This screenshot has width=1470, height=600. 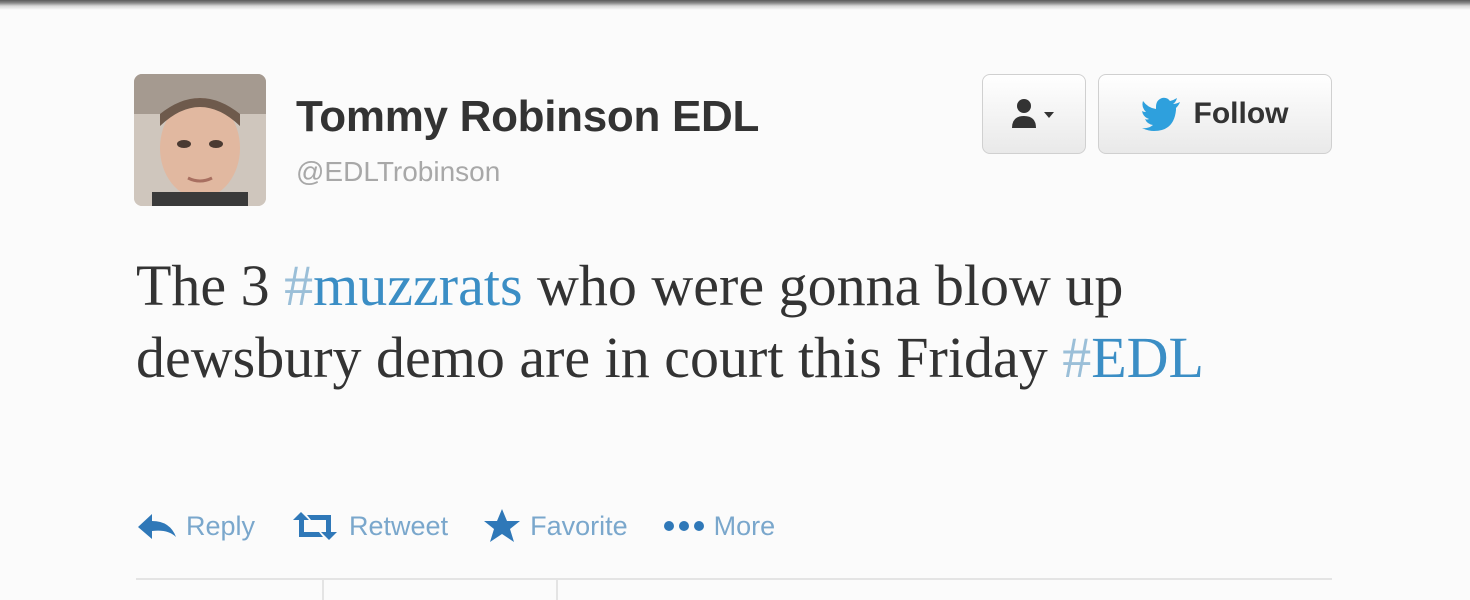 What do you see at coordinates (157, 526) in the screenshot?
I see `reply-arrow-icon` at bounding box center [157, 526].